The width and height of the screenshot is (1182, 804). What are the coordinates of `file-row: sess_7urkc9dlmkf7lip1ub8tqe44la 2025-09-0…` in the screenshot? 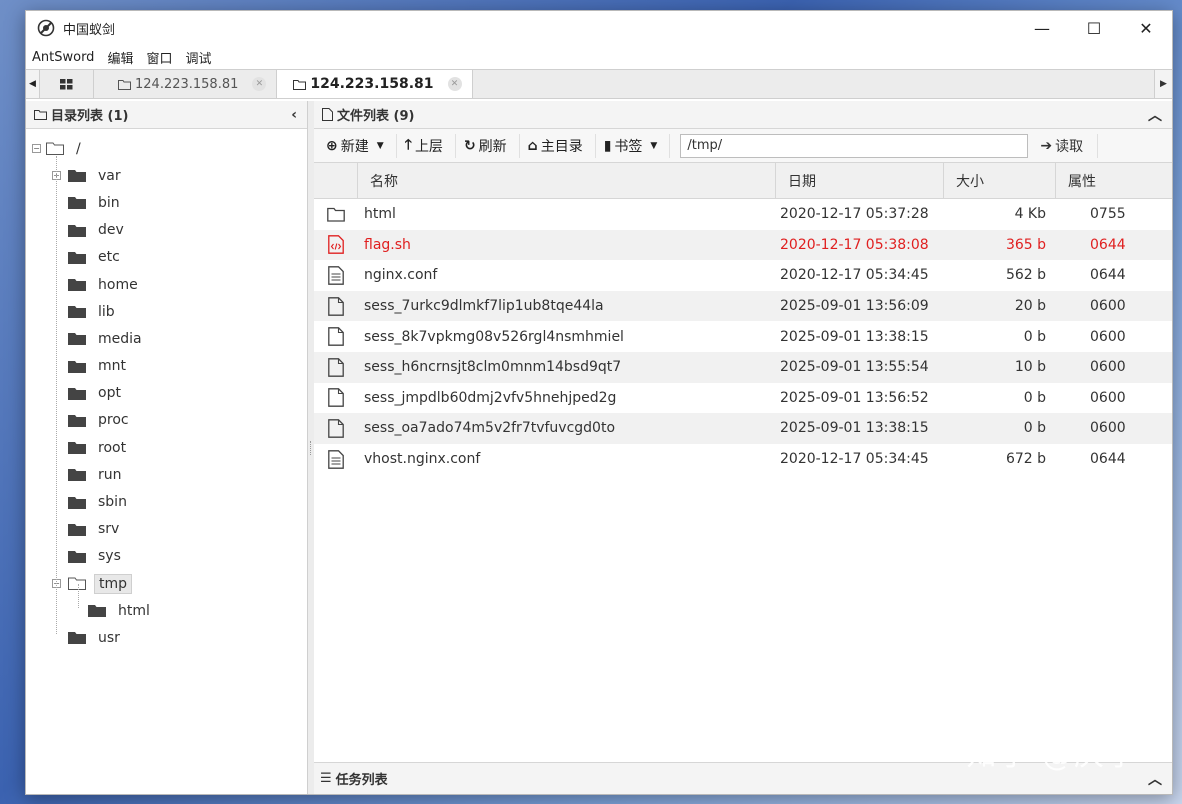 It's located at (743, 306).